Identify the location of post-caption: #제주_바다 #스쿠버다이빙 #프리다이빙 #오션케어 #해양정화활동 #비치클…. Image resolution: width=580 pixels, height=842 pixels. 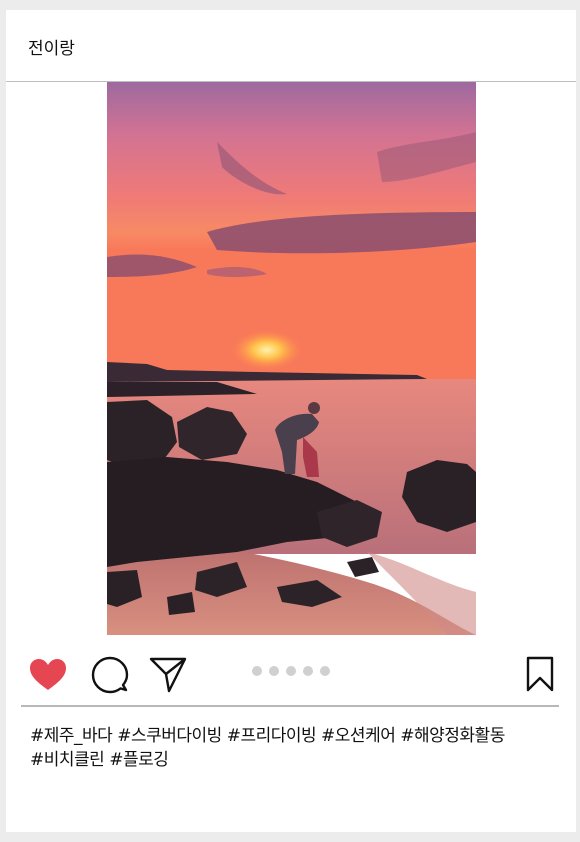
(295, 748).